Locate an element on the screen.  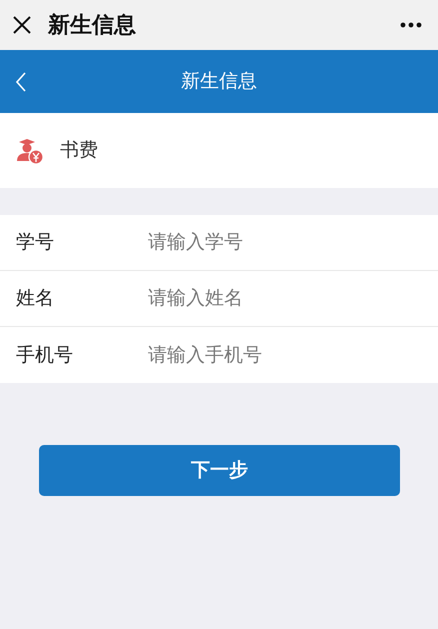
input-field: 请输入学号 is located at coordinates (276, 242).